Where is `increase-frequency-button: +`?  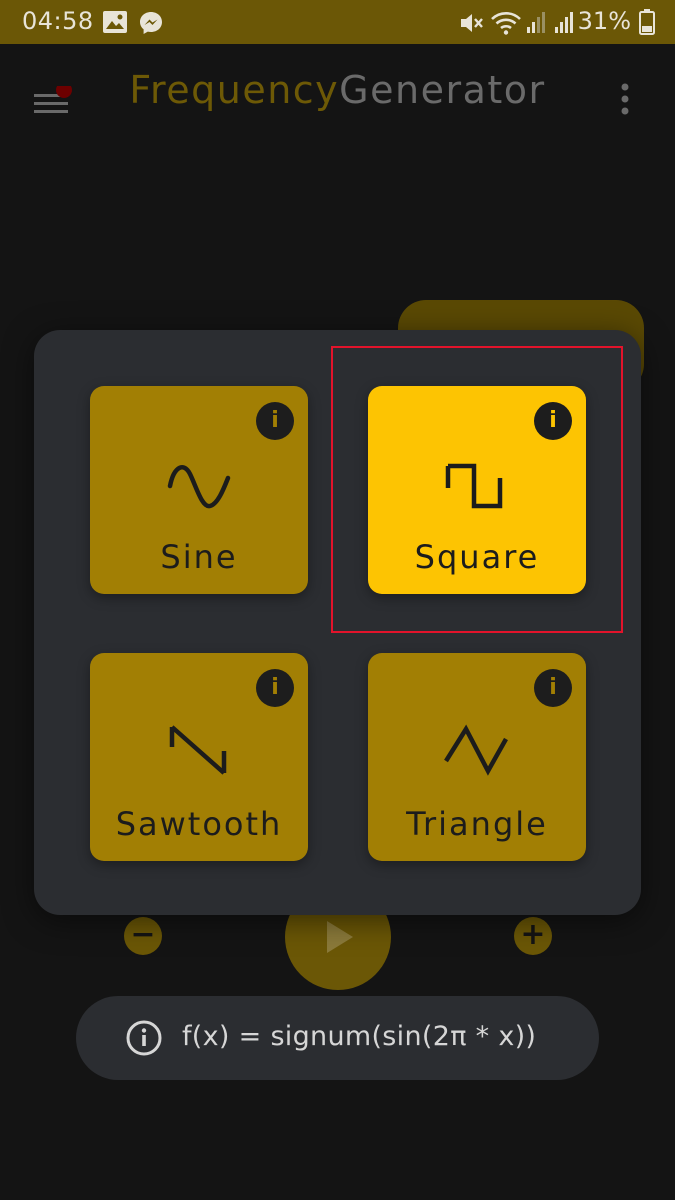 increase-frequency-button: + is located at coordinates (533, 936).